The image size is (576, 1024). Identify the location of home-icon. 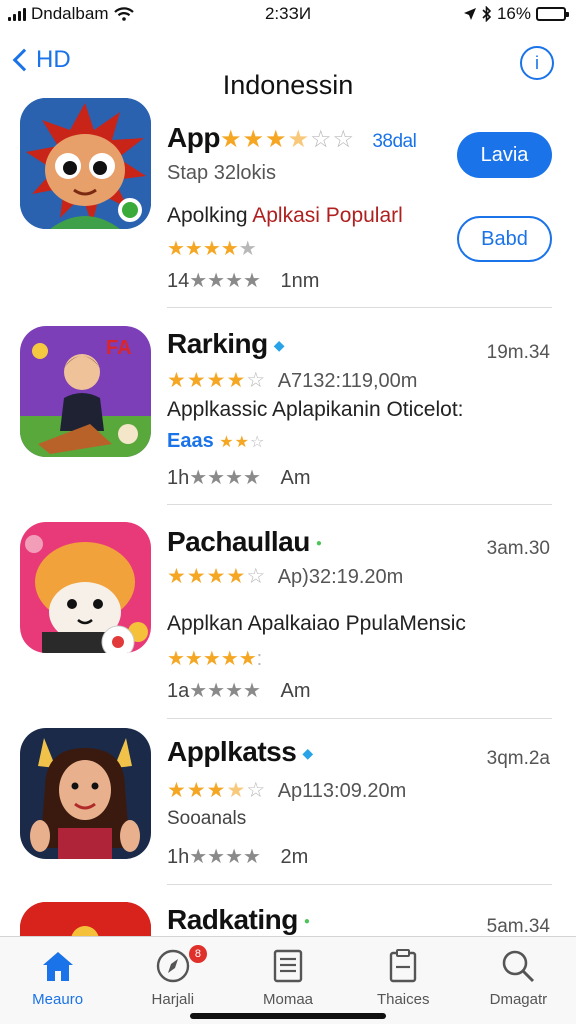
(57, 966).